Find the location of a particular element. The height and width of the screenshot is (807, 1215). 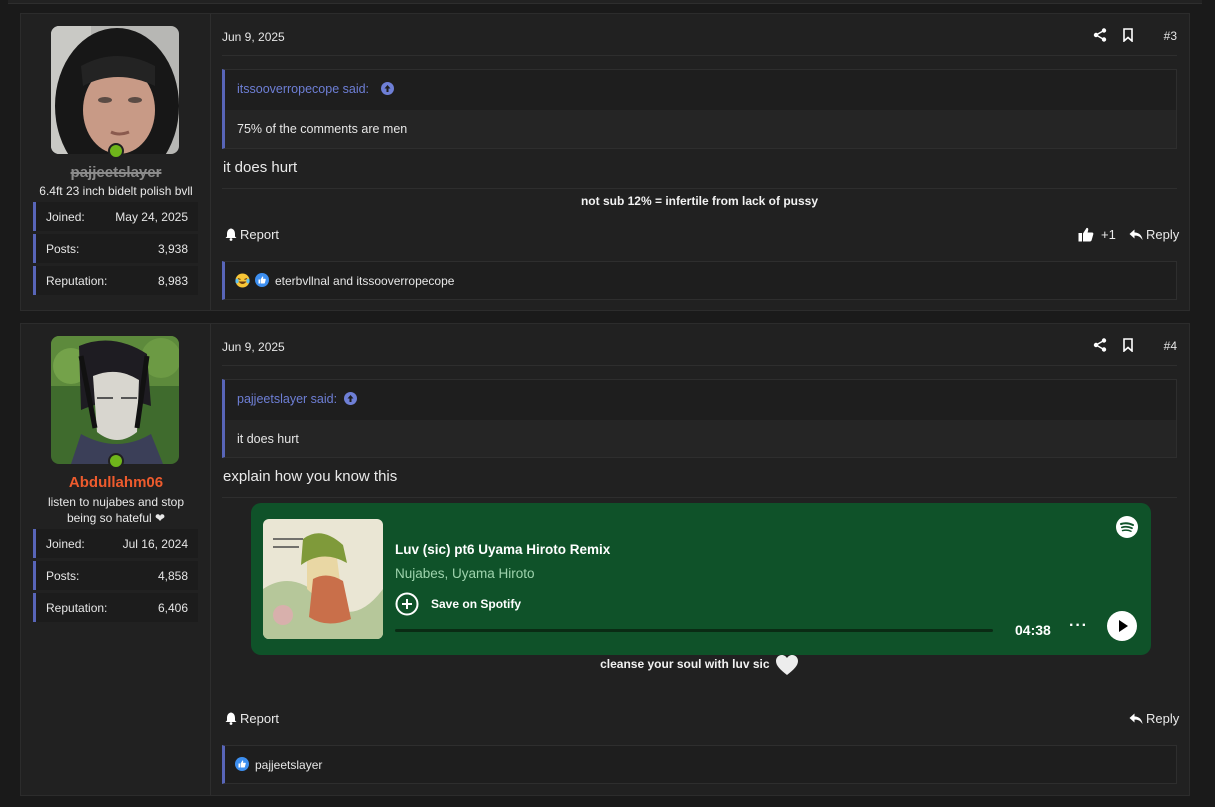

add-circle-icon is located at coordinates (407, 604).